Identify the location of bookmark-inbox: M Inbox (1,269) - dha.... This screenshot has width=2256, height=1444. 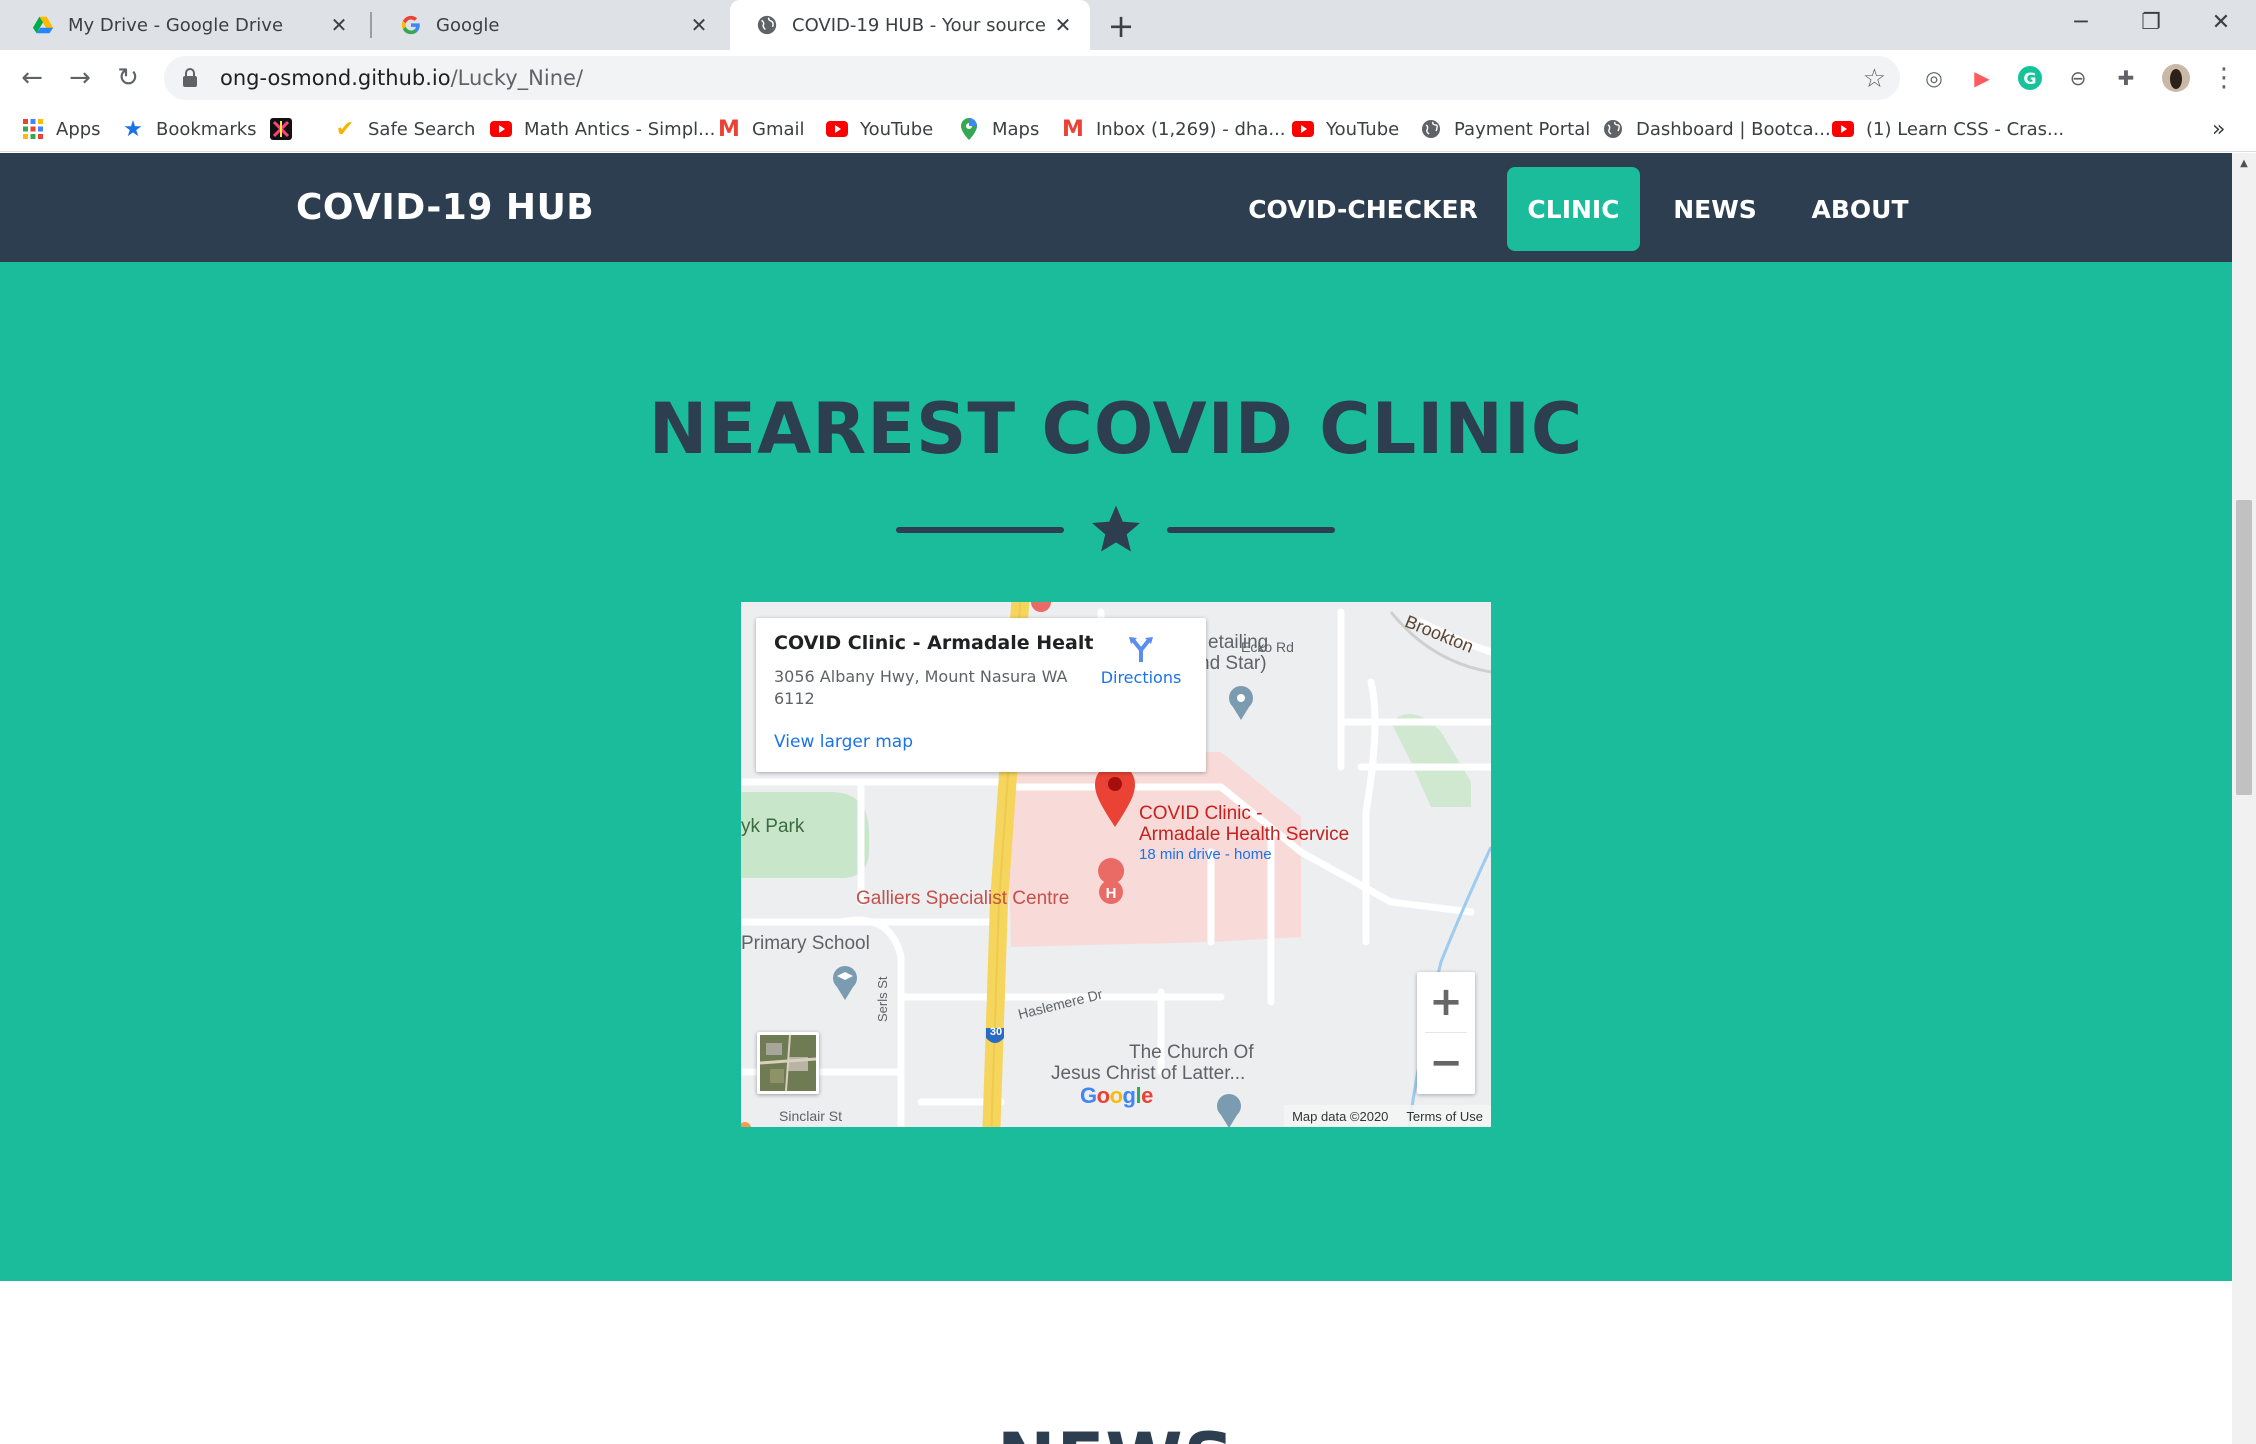
(1174, 129).